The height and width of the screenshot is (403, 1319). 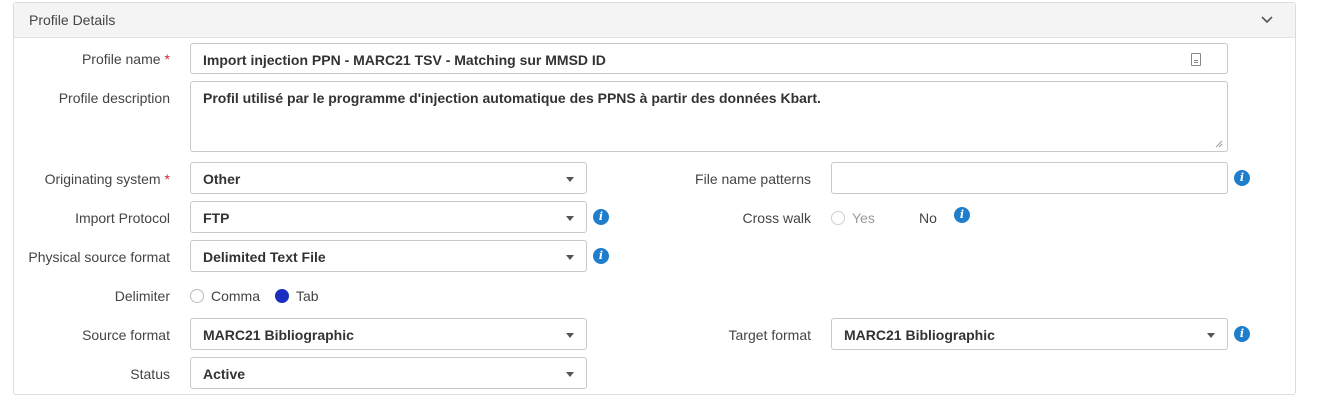 What do you see at coordinates (236, 296) in the screenshot?
I see `delimiter-comma-label: Comma` at bounding box center [236, 296].